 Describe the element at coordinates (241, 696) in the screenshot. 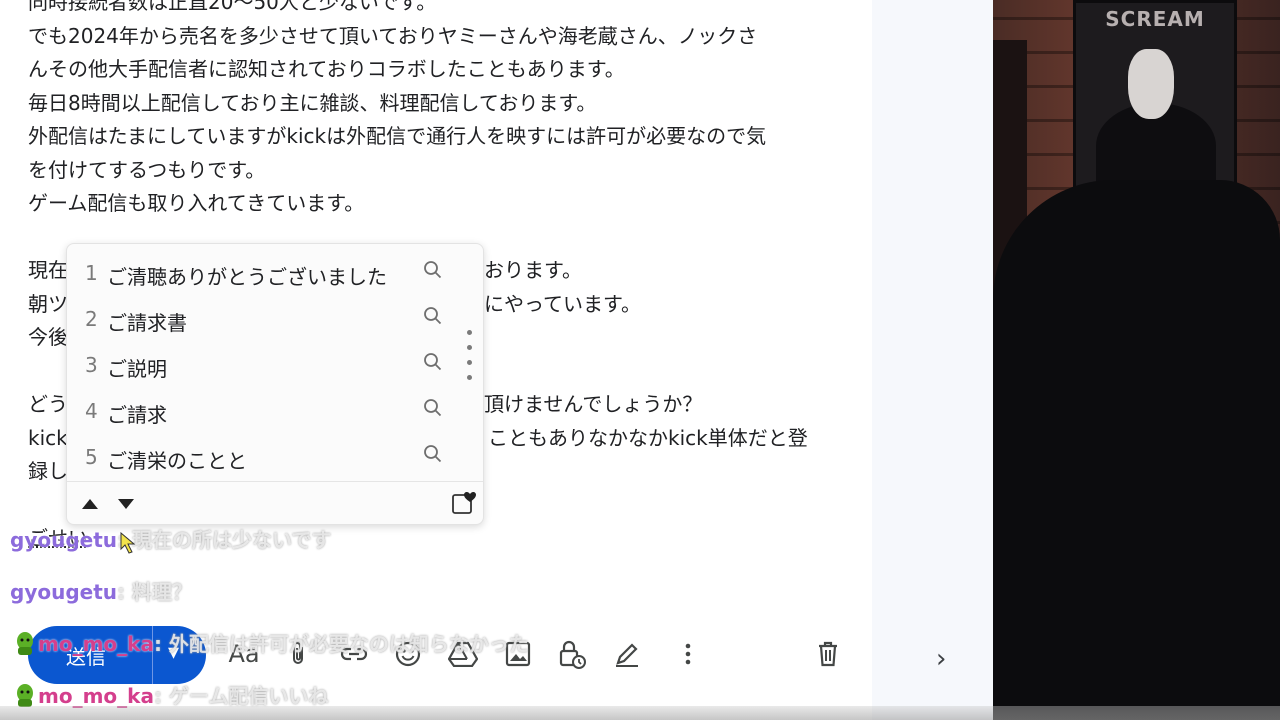

I see `chat-text: : ゲーム配信いいね` at that location.